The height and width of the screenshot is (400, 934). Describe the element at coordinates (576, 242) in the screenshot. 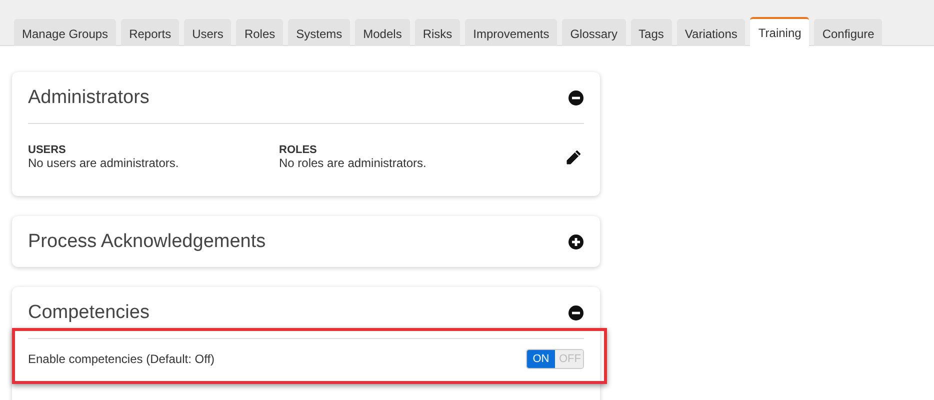

I see `expand-icon` at that location.